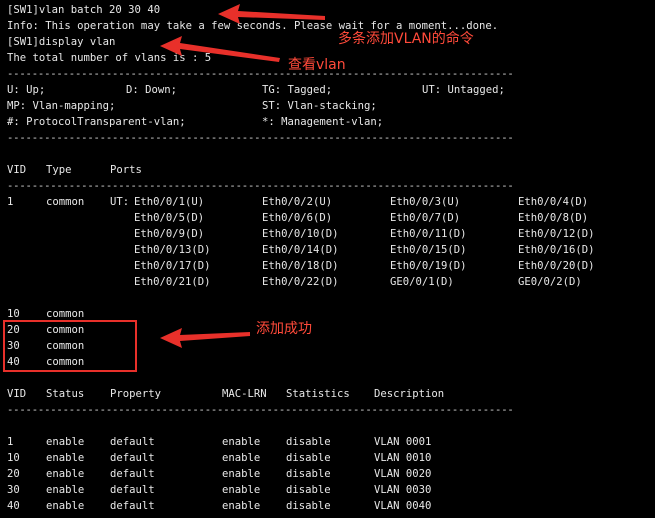  What do you see at coordinates (70, 346) in the screenshot?
I see `highlight-box` at bounding box center [70, 346].